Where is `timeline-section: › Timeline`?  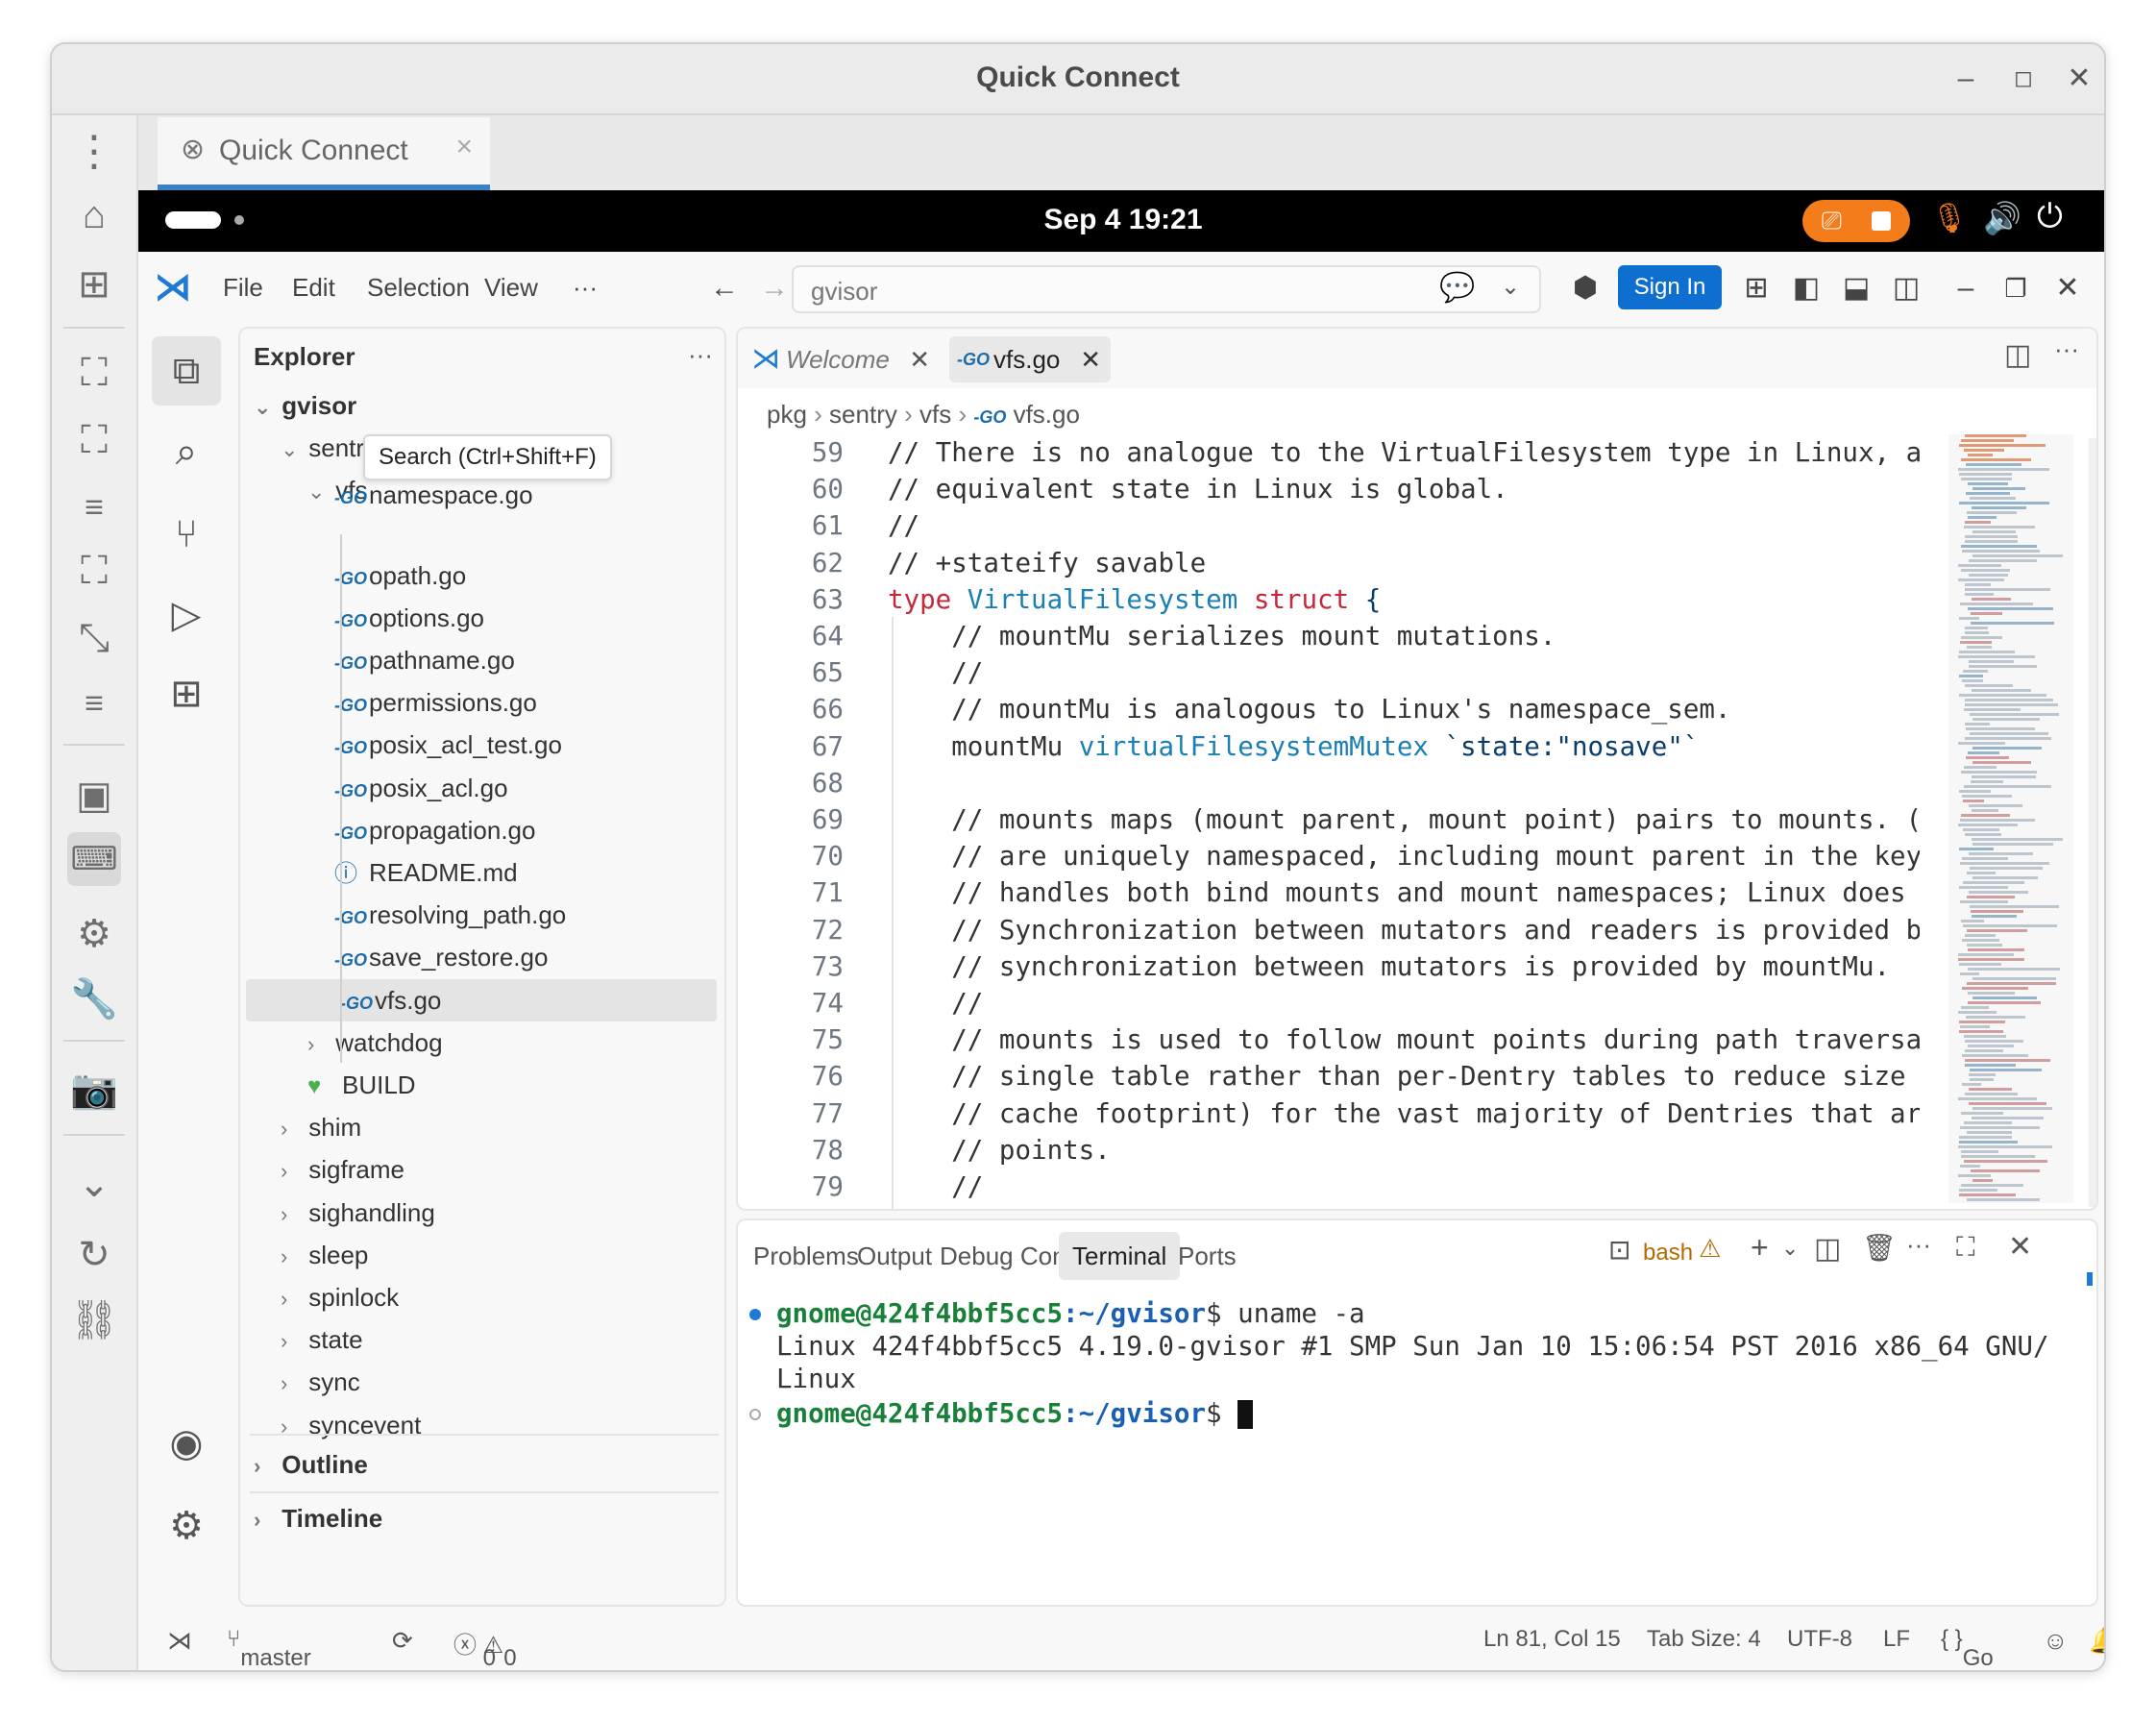 timeline-section: › Timeline is located at coordinates (318, 1518).